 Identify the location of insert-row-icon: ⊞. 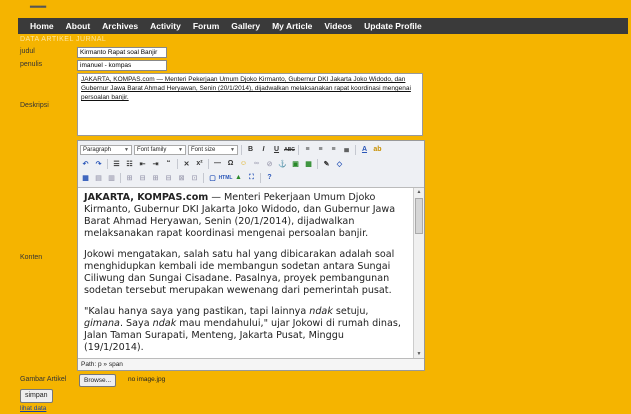
(129, 177).